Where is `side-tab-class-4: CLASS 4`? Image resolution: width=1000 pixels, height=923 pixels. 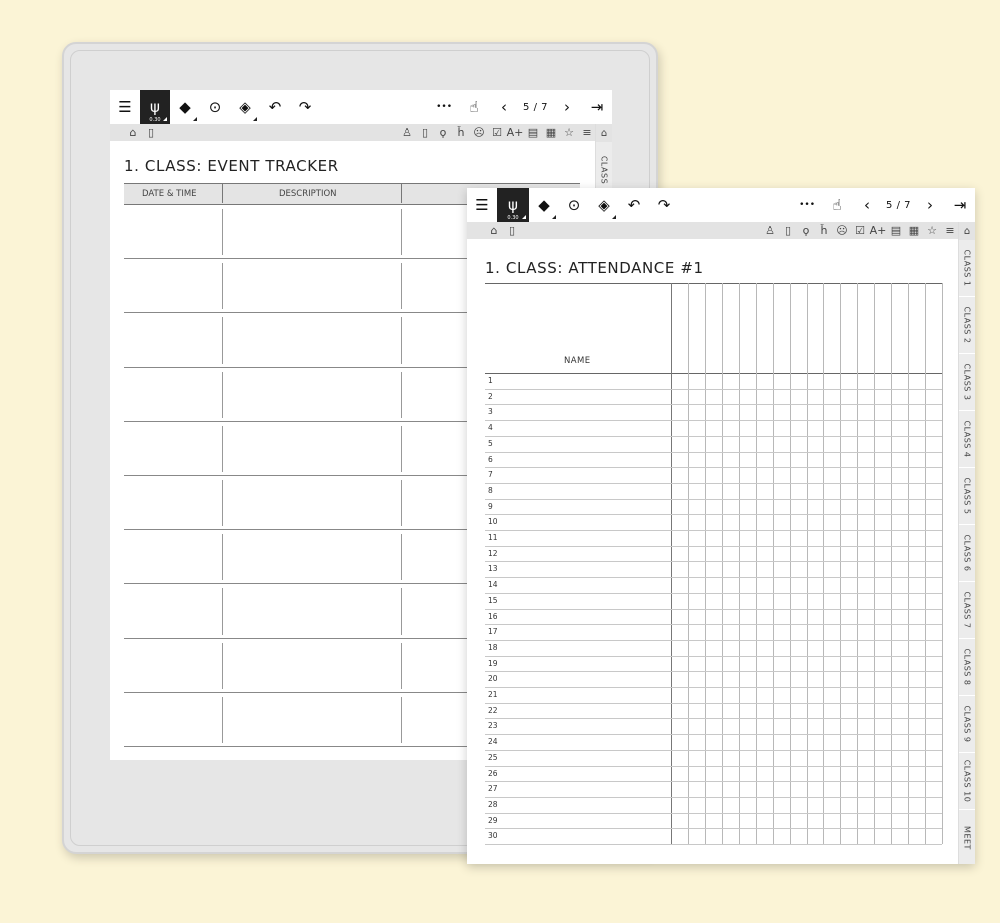 side-tab-class-4: CLASS 4 is located at coordinates (967, 439).